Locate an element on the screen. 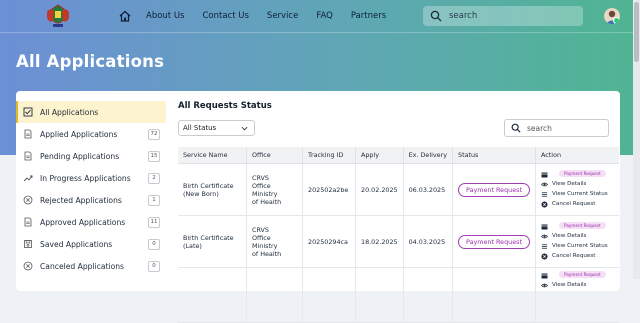 The height and width of the screenshot is (323, 640). sidebar-item-label: All Applications is located at coordinates (69, 112).